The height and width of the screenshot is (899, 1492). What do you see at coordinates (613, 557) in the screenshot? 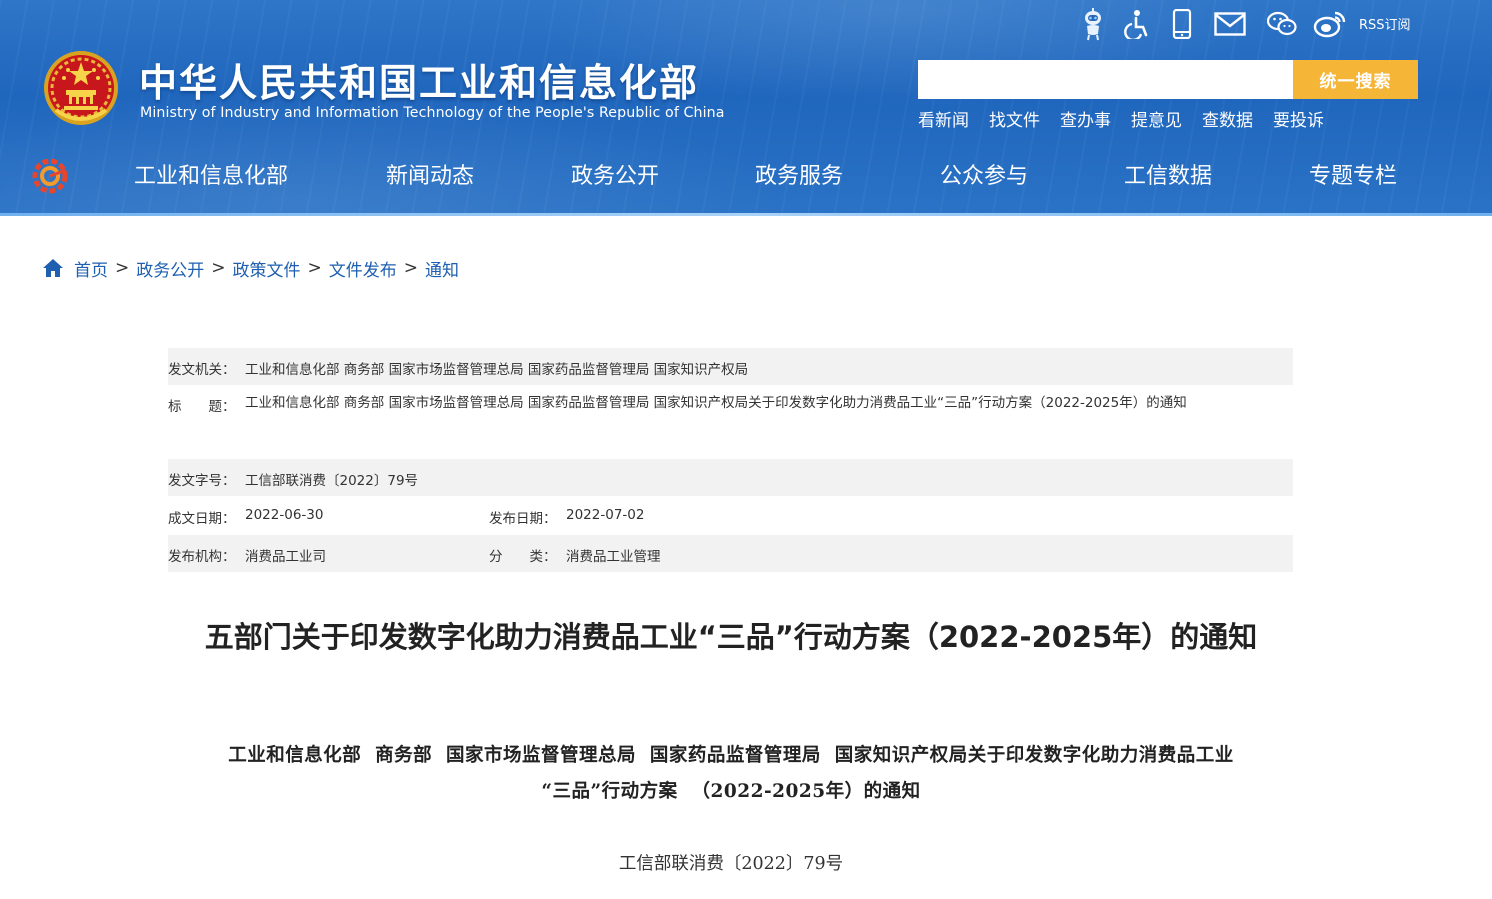
I see `meta-value-category: 消费品工业管理` at bounding box center [613, 557].